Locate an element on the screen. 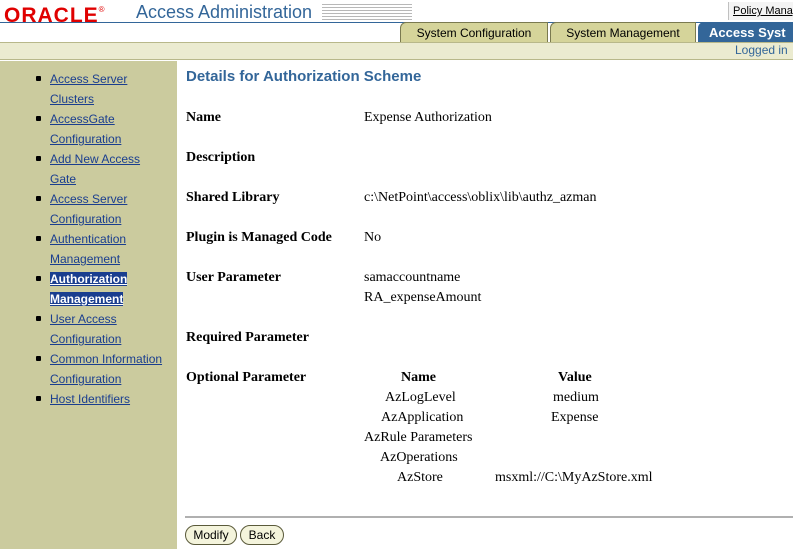  sidebar-link-authorization-management: Authorization Management is located at coordinates (89, 289).